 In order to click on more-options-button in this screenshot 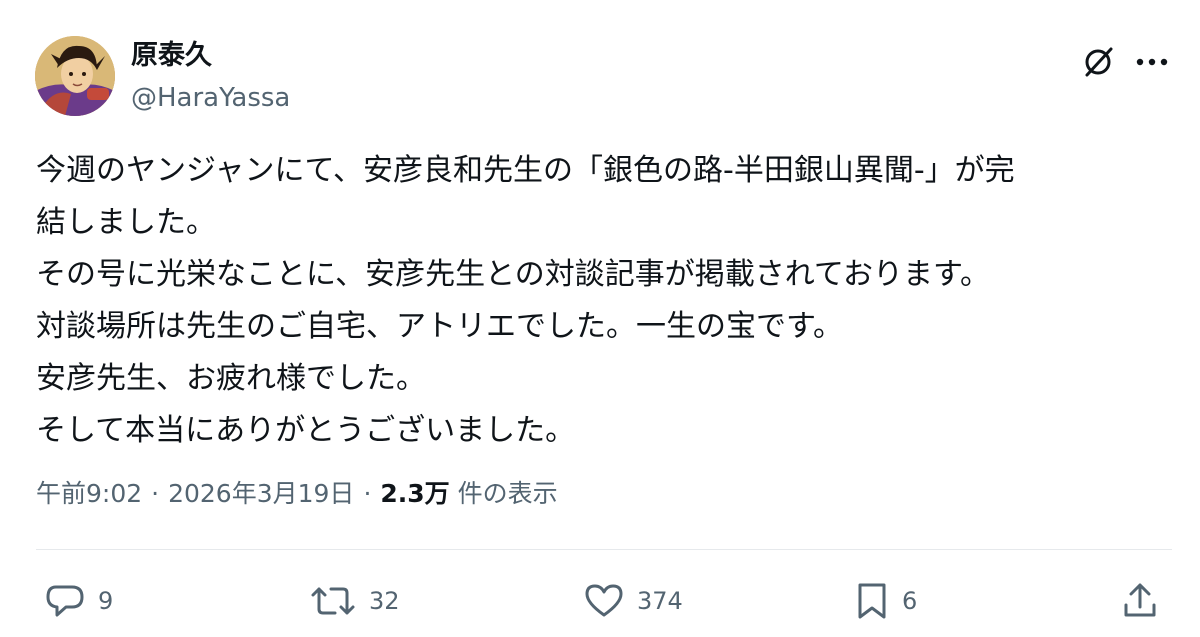, I will do `click(1152, 62)`.